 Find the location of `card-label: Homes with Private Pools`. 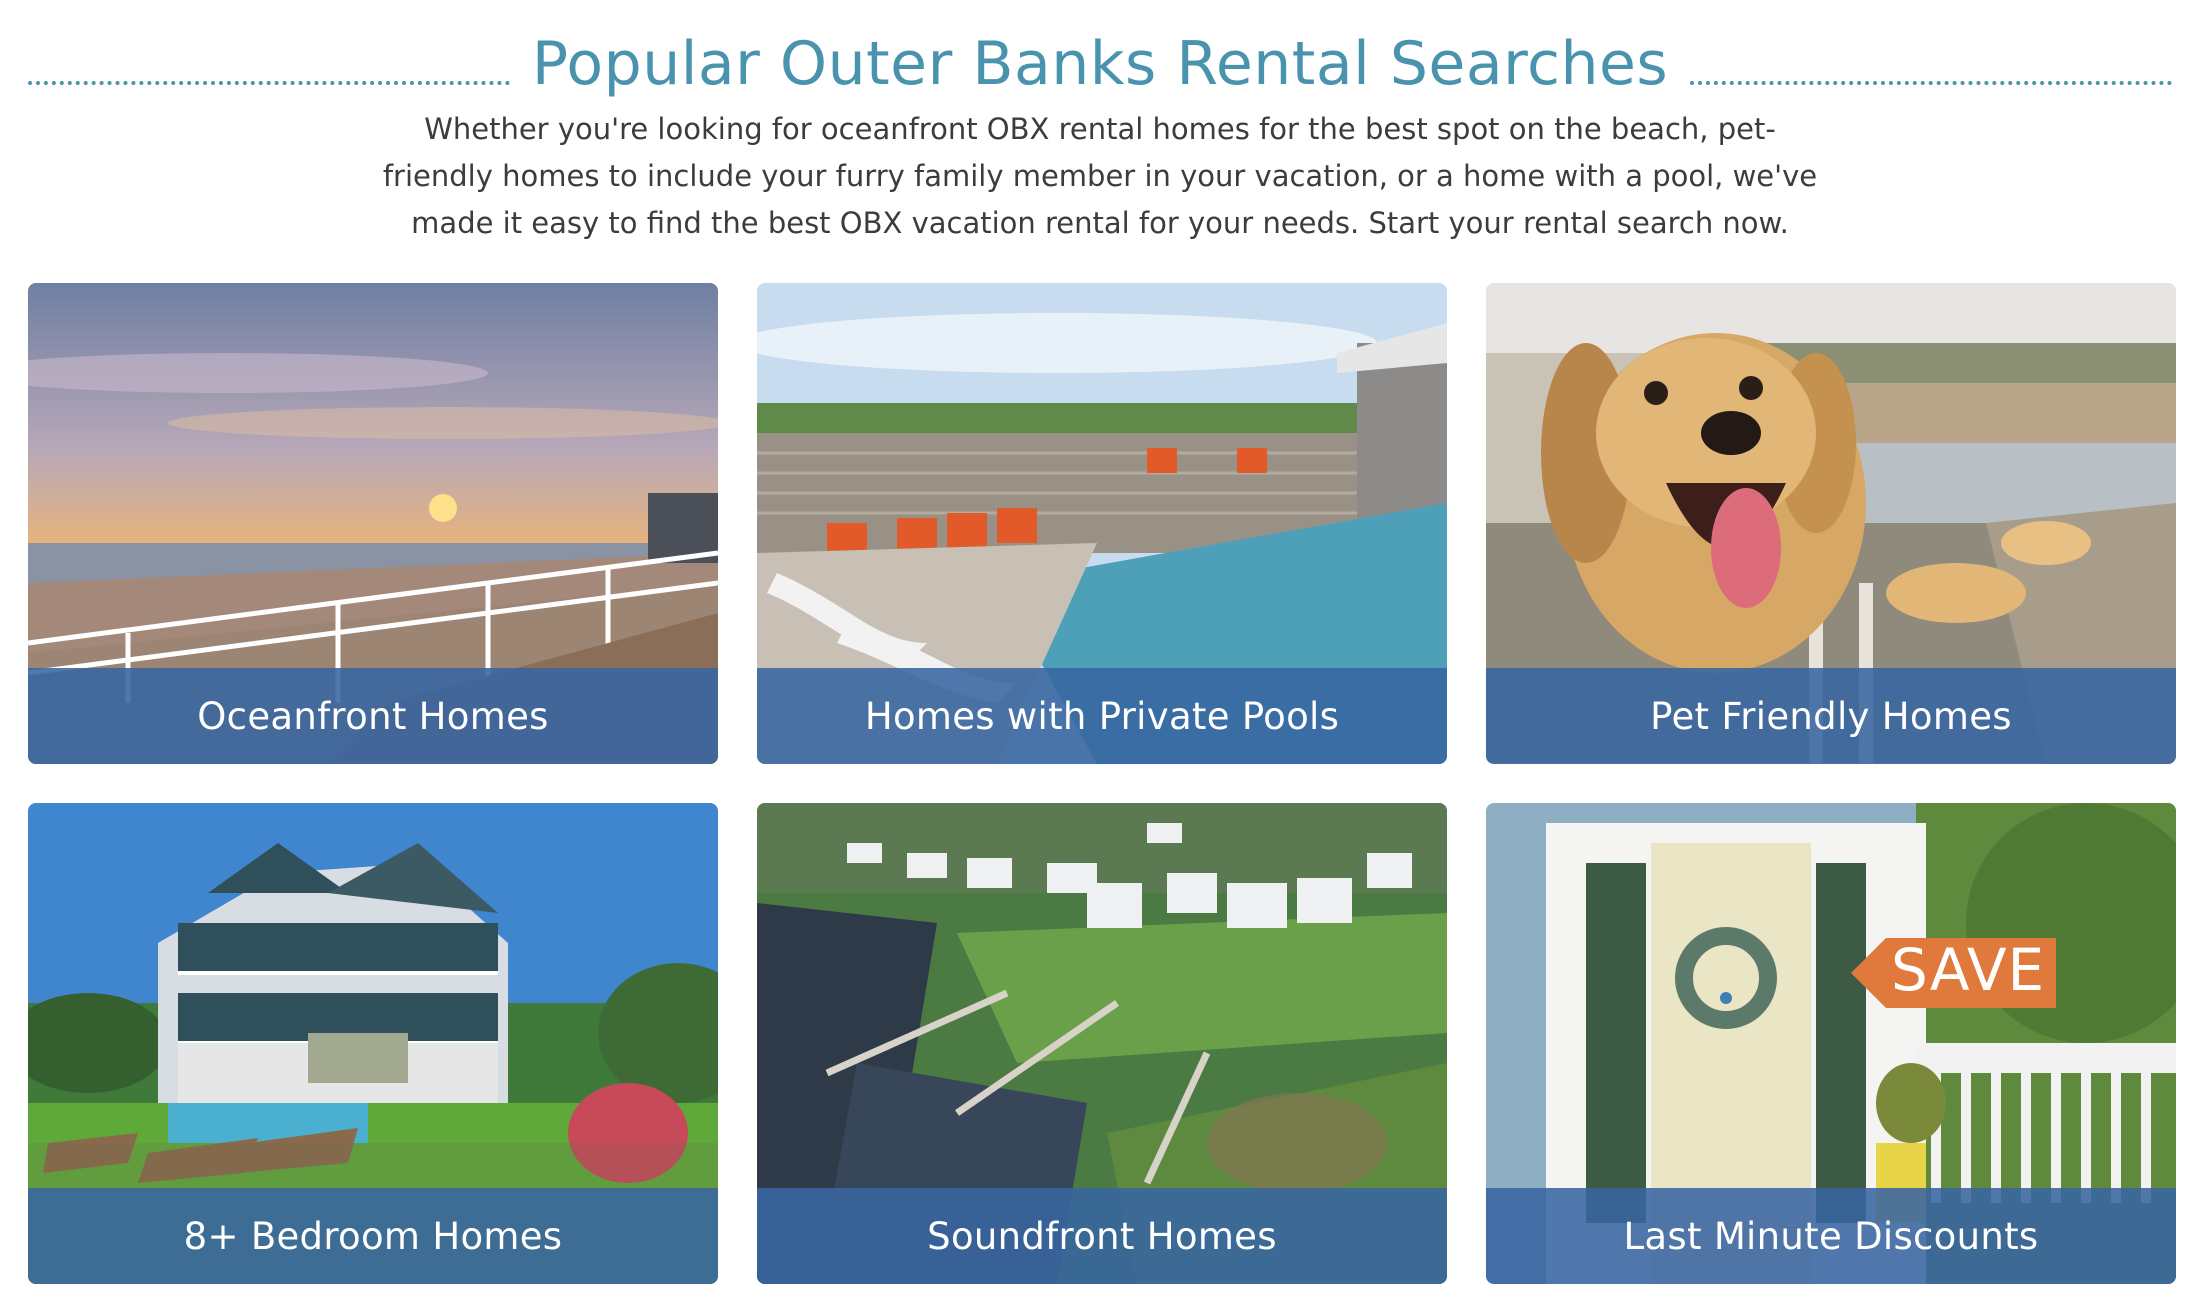

card-label: Homes with Private Pools is located at coordinates (1102, 716).